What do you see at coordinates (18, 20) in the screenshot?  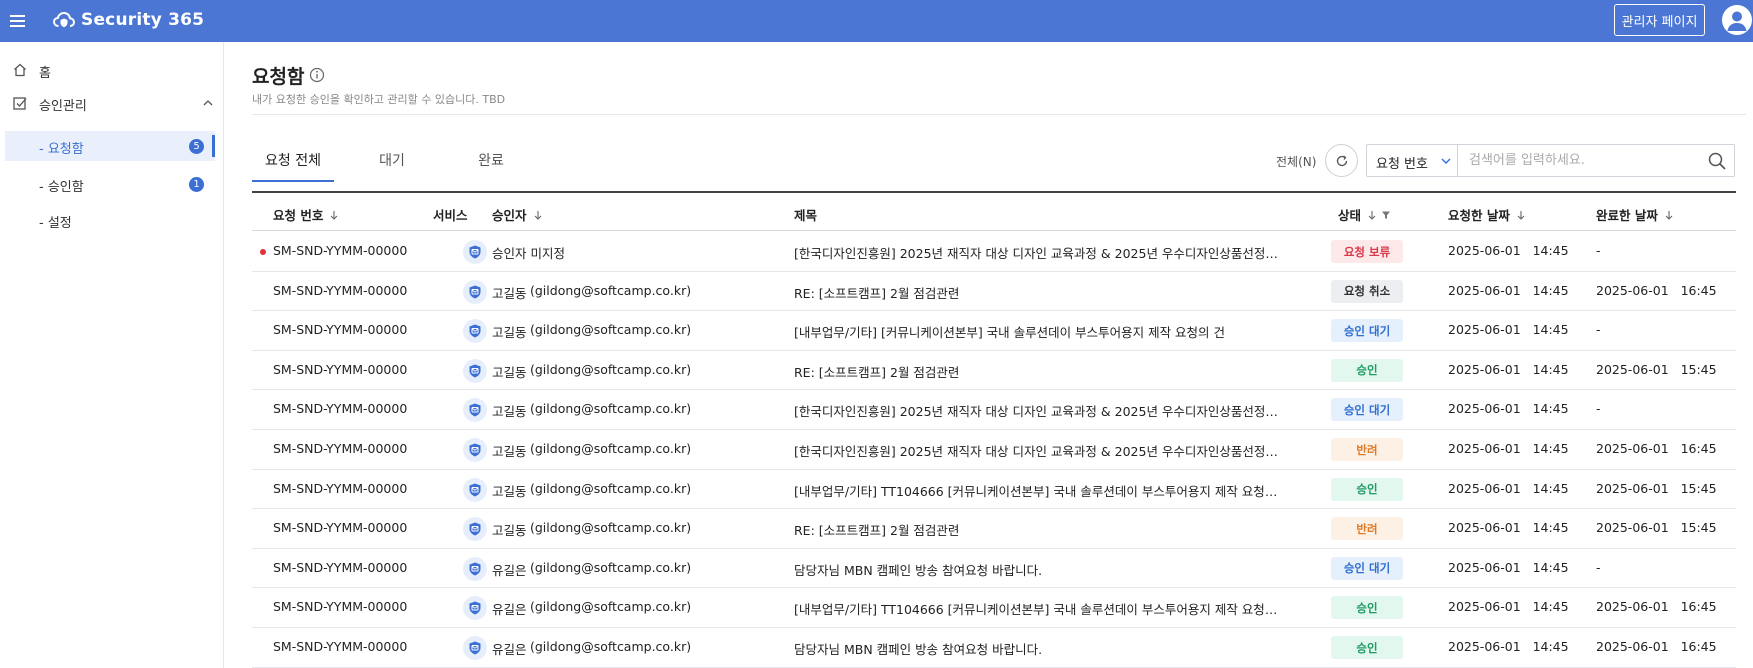 I see `hamburger-icon` at bounding box center [18, 20].